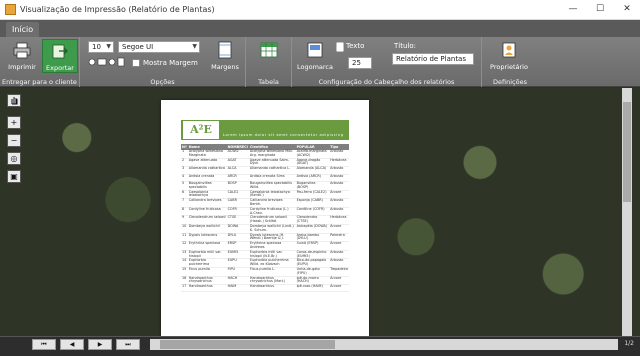 The height and width of the screenshot is (356, 640). I want to click on table-cell: Esponja (CABR), so click(312, 203).